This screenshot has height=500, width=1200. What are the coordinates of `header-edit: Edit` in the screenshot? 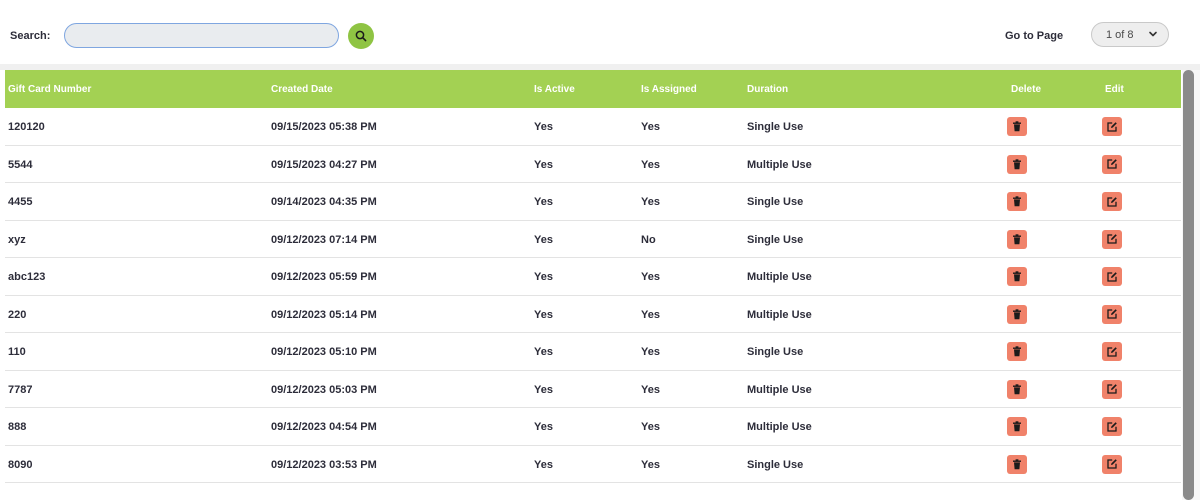 It's located at (1114, 89).